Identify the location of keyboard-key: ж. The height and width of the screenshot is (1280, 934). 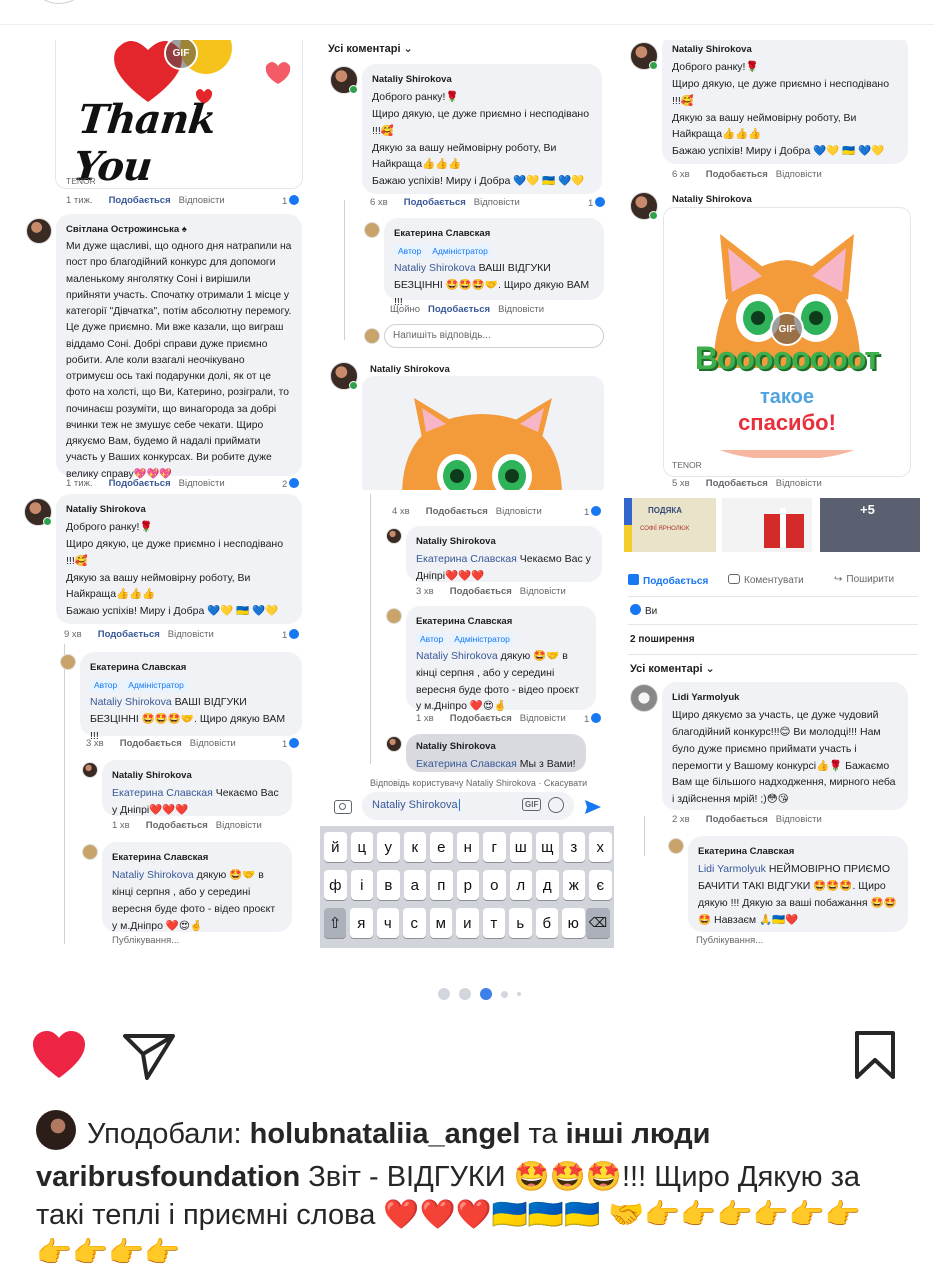
(574, 885).